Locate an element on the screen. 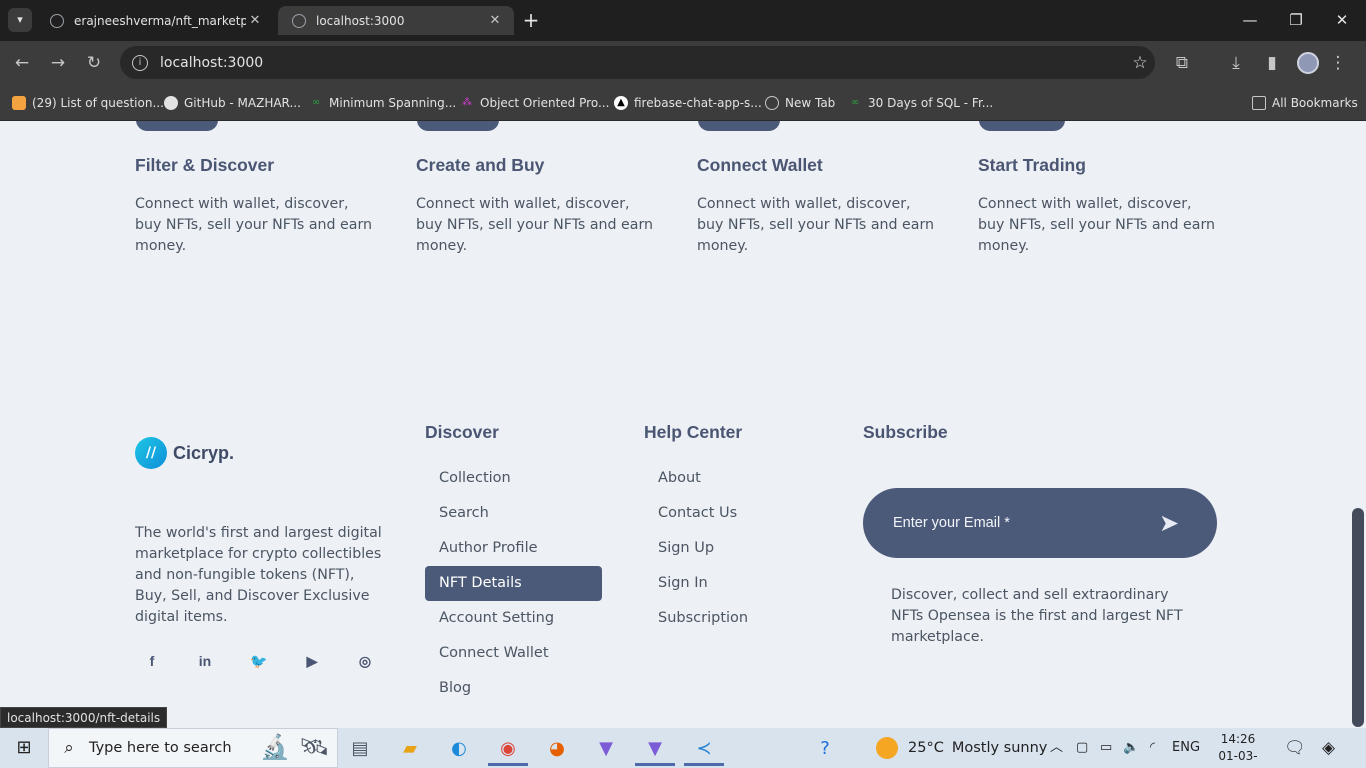 The width and height of the screenshot is (1366, 768). step-title: Create and Buy is located at coordinates (480, 165).